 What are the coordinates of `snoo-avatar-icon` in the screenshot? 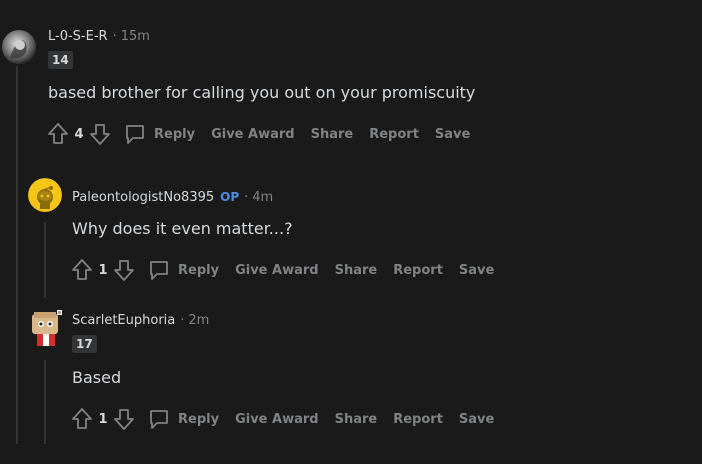 It's located at (45, 195).